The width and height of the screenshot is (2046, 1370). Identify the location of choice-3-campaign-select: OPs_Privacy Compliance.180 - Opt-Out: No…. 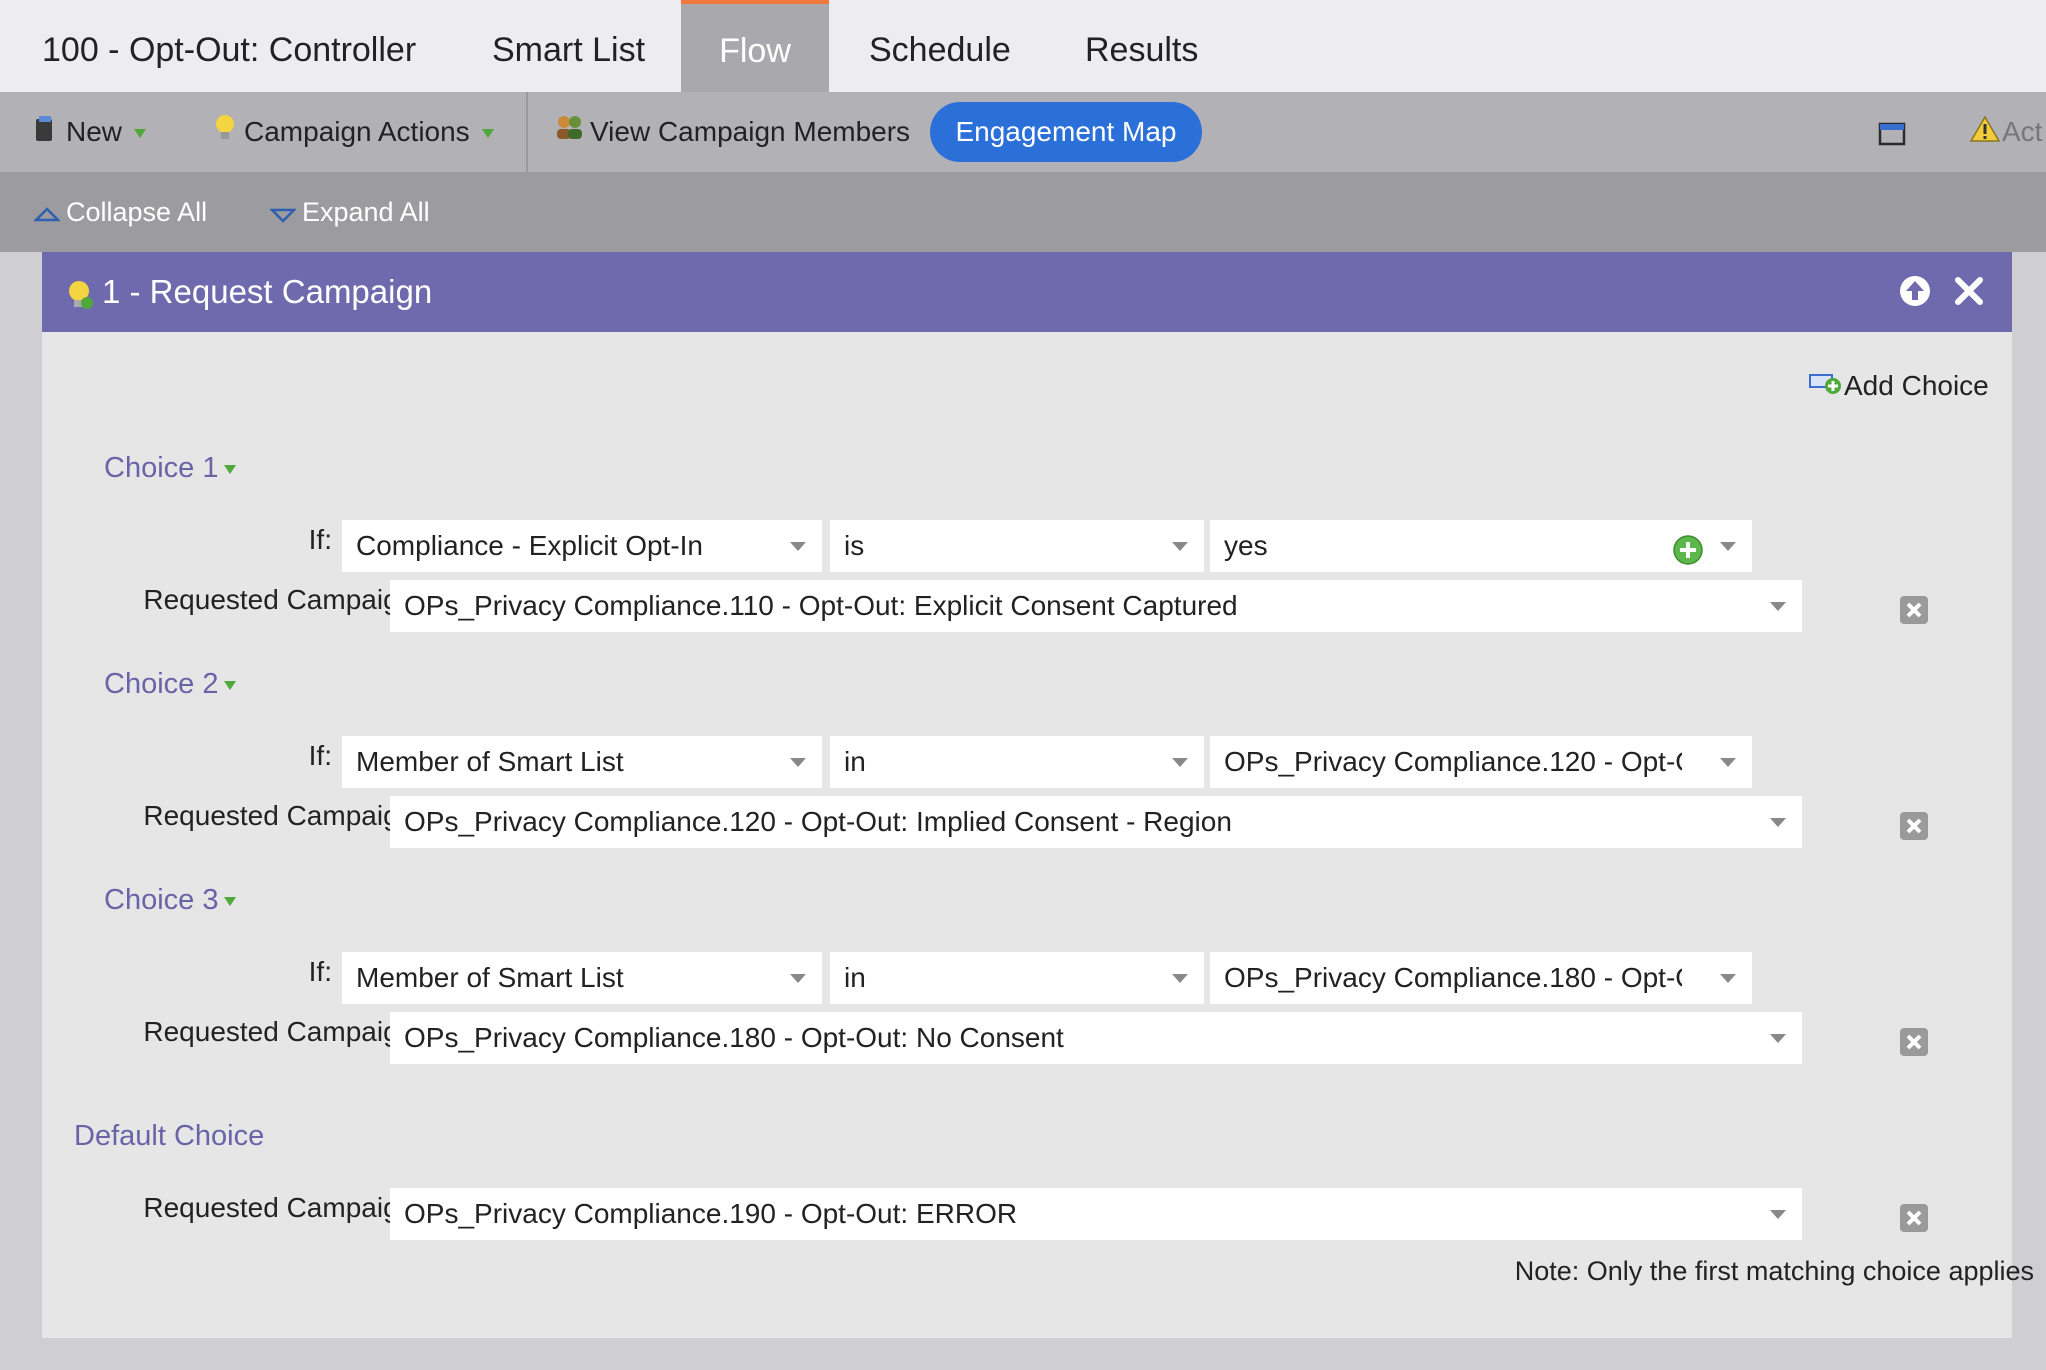
(1096, 1038).